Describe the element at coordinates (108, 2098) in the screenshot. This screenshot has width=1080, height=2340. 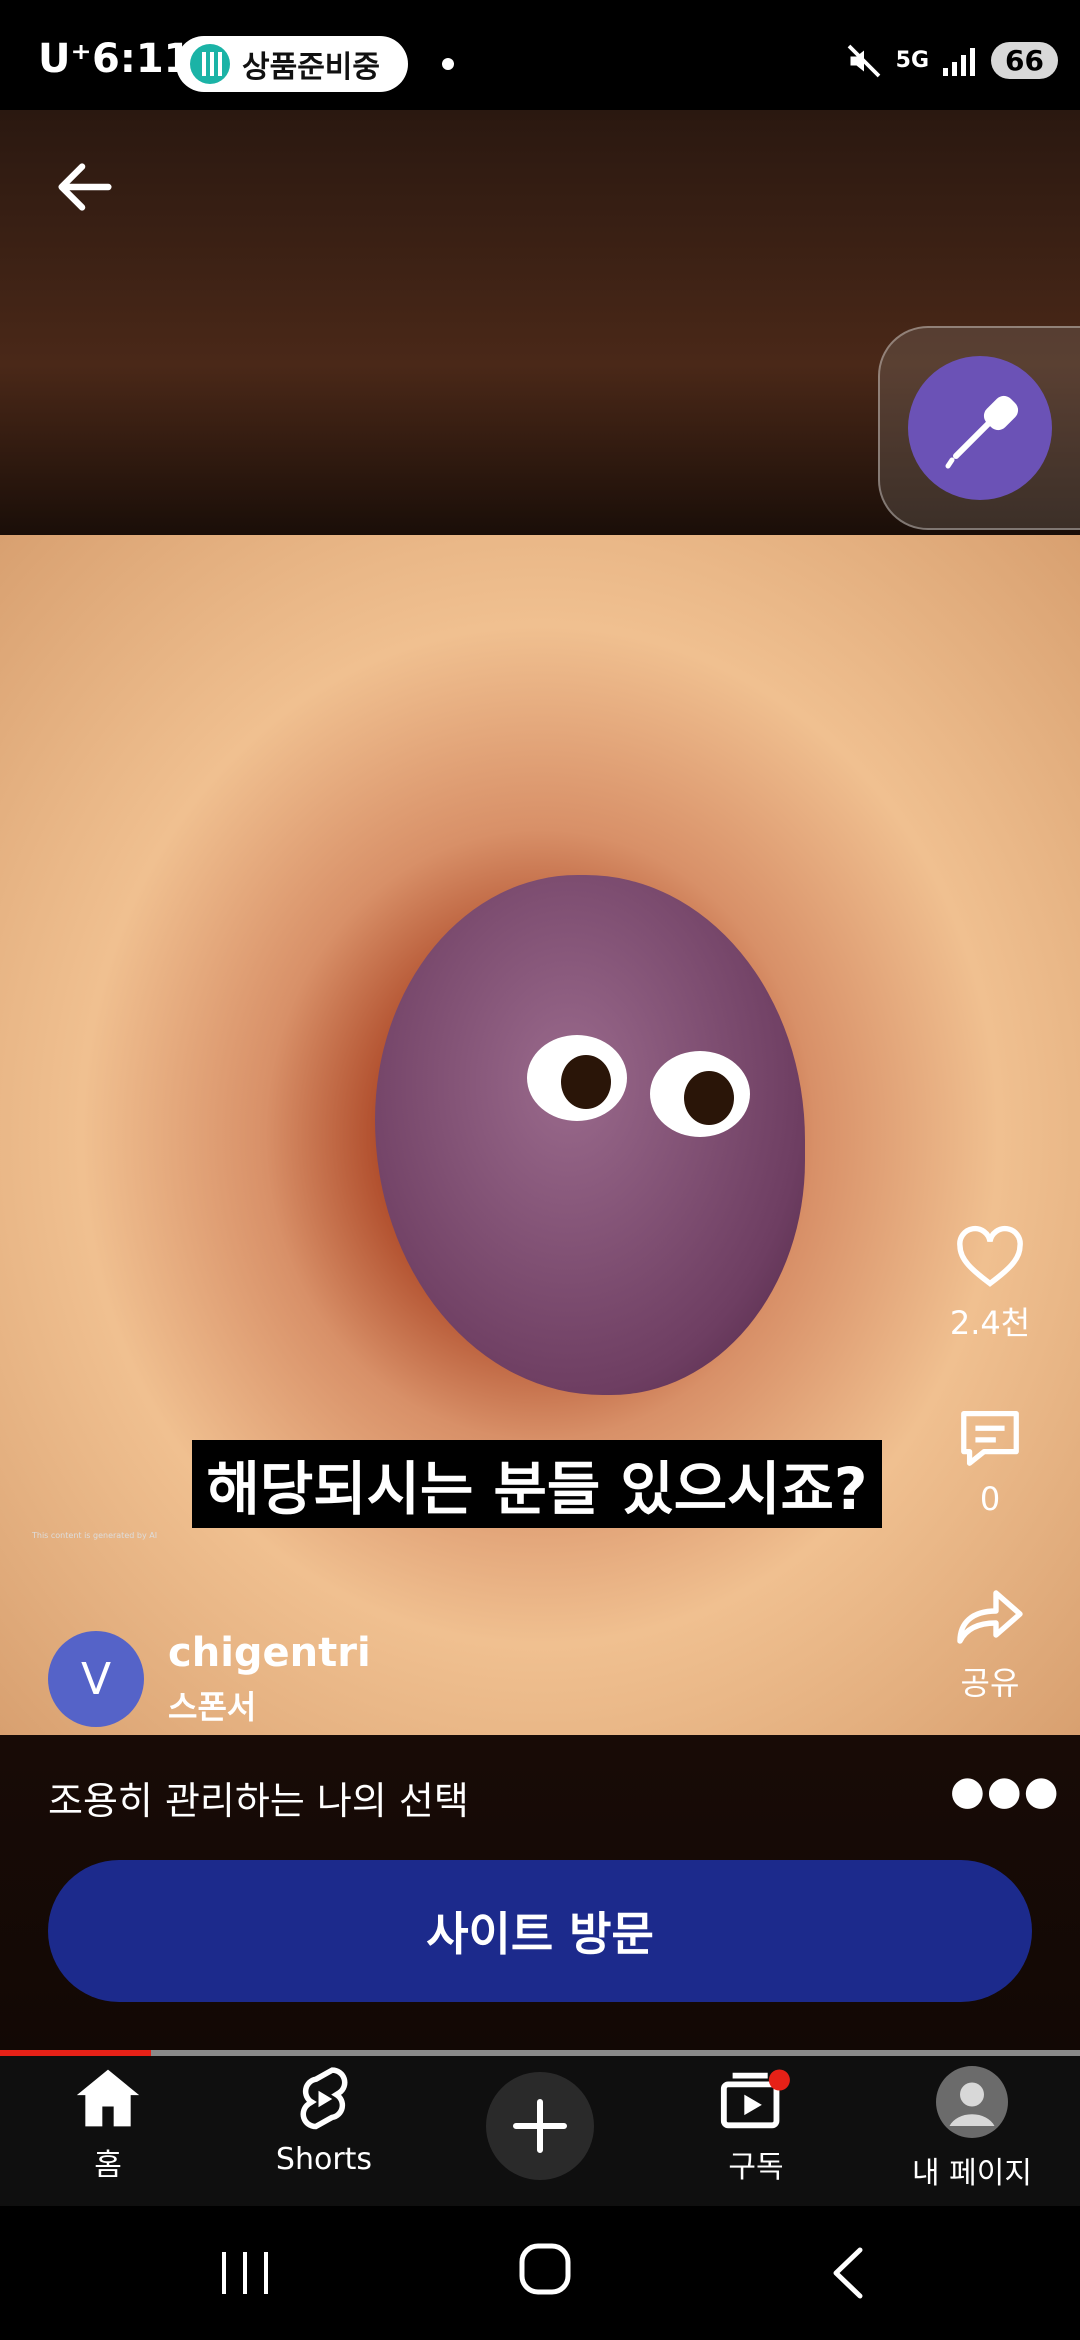
I see `home-icon` at that location.